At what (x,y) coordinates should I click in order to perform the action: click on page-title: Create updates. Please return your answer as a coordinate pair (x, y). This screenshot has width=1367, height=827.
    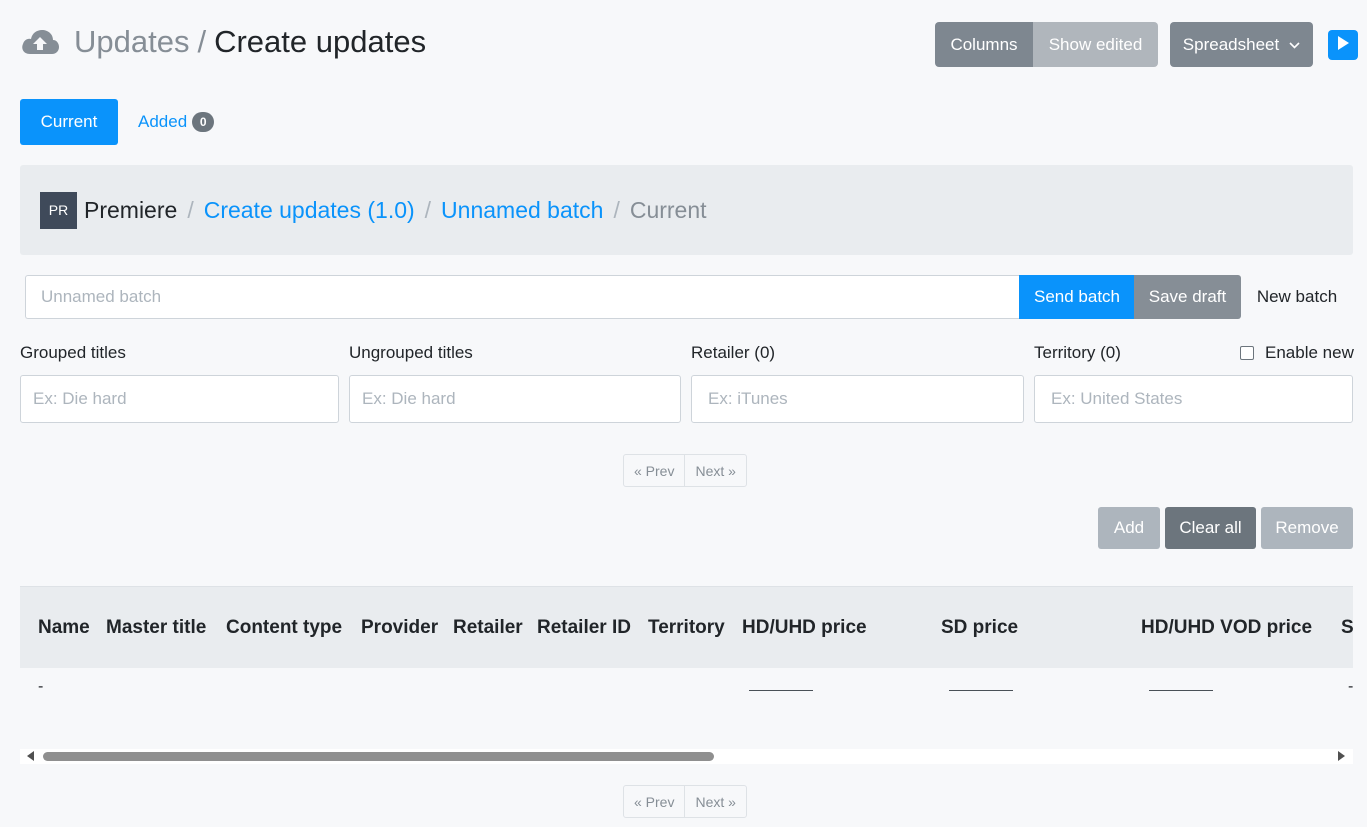
    Looking at the image, I should click on (320, 41).